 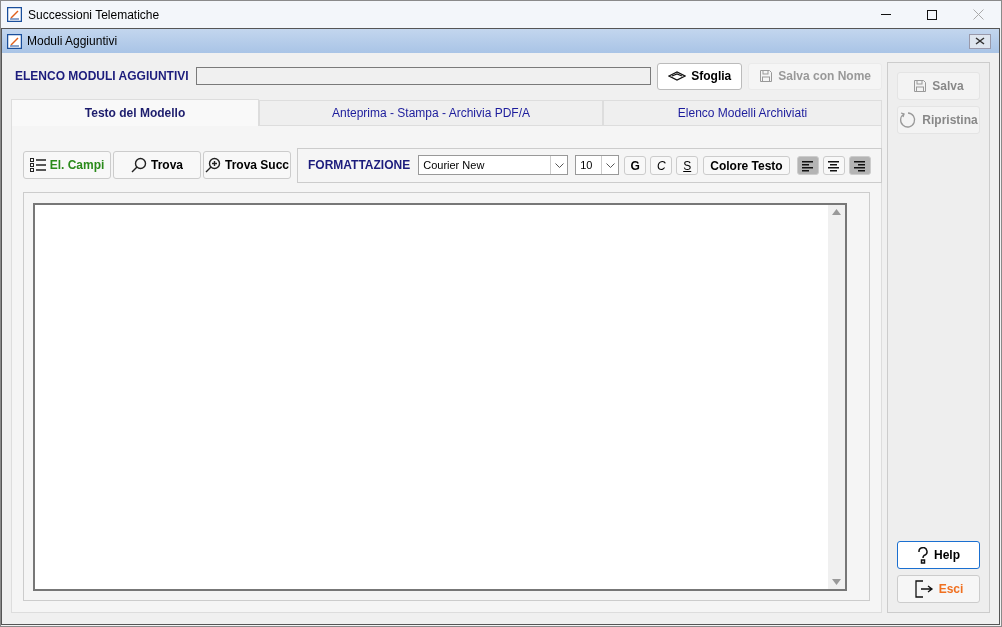 What do you see at coordinates (746, 165) in the screenshot?
I see `text-color-button: Colore Testo` at bounding box center [746, 165].